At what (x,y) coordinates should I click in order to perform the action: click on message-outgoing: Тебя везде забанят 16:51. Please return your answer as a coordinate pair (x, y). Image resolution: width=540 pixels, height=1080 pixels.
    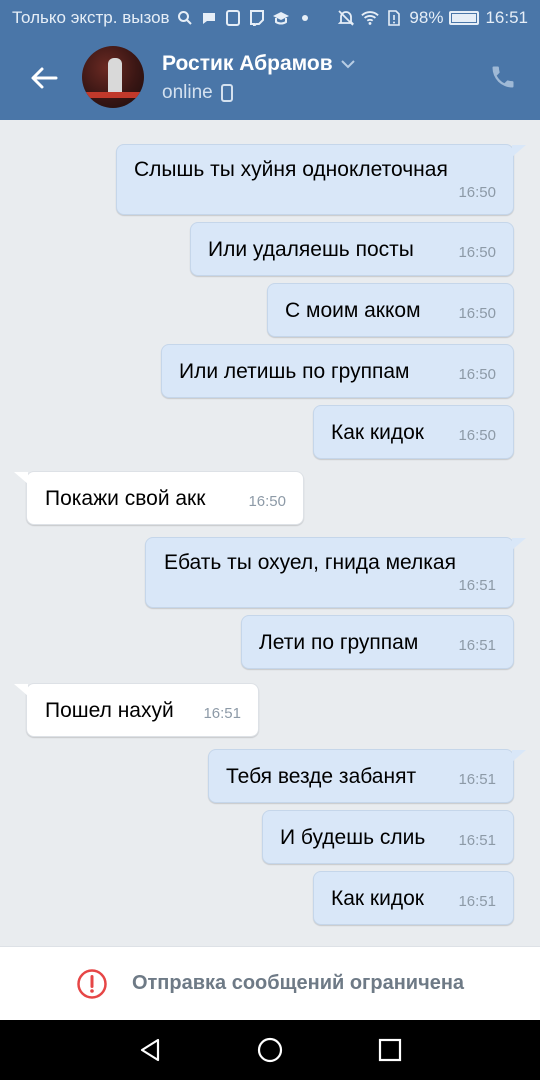
    Looking at the image, I should click on (367, 776).